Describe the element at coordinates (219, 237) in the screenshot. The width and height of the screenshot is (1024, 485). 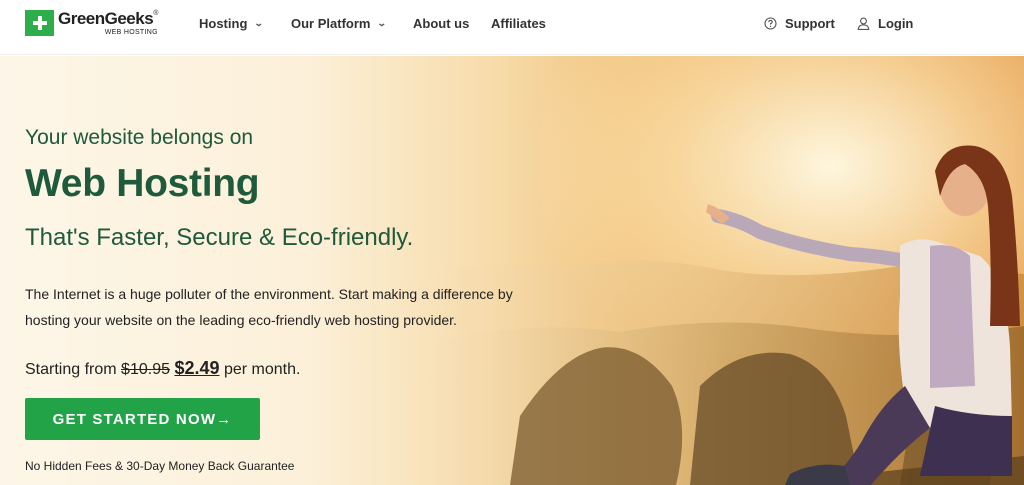
I see `hero-subhead: That's Faster, Secure & Eco-friendly.` at that location.